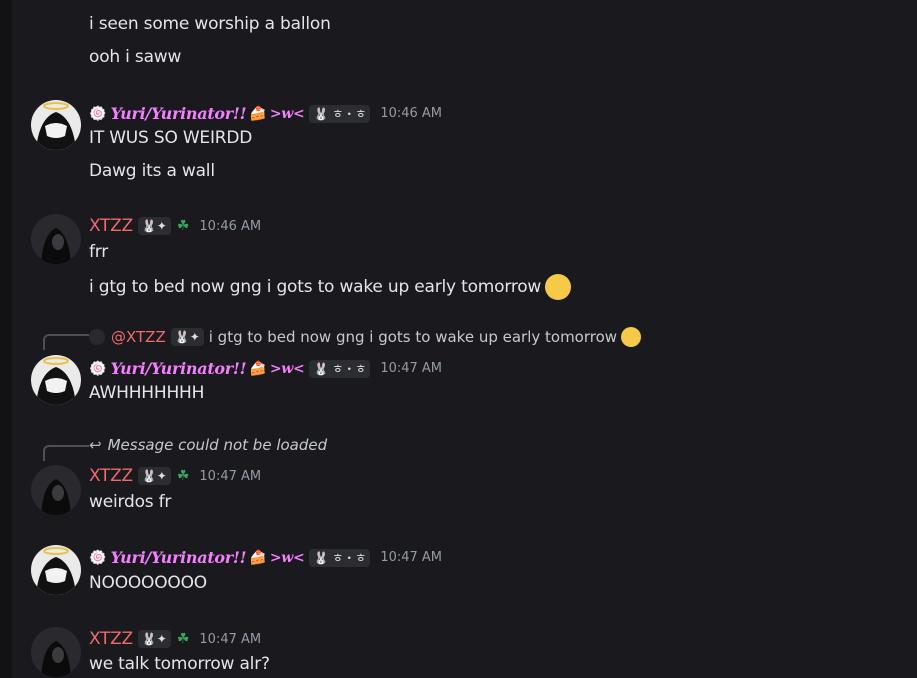  Describe the element at coordinates (148, 583) in the screenshot. I see `message-text: NOOOOOOOO` at that location.